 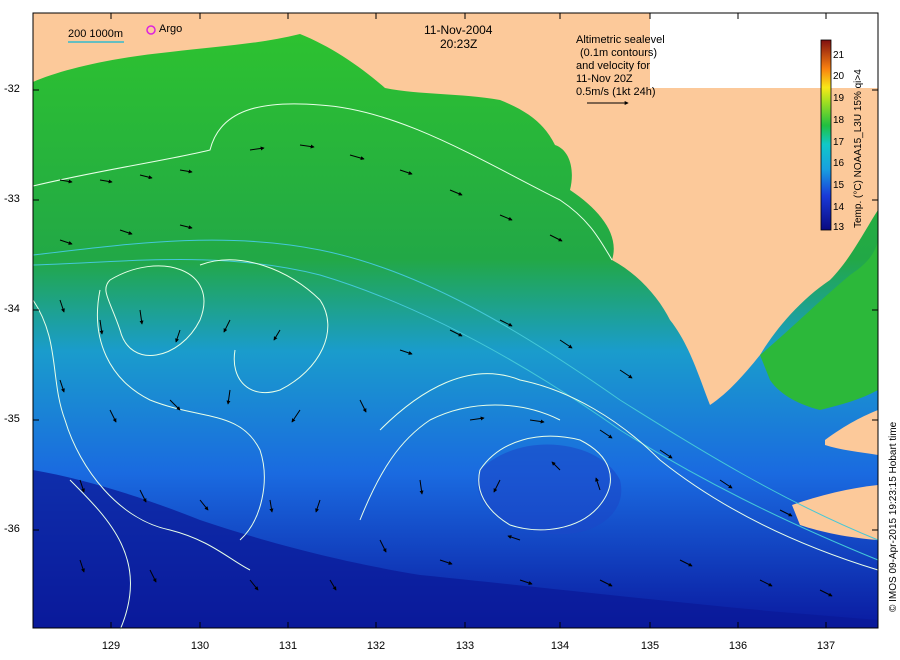 I want to click on colorbar-tick-label: 19, so click(x=839, y=98).